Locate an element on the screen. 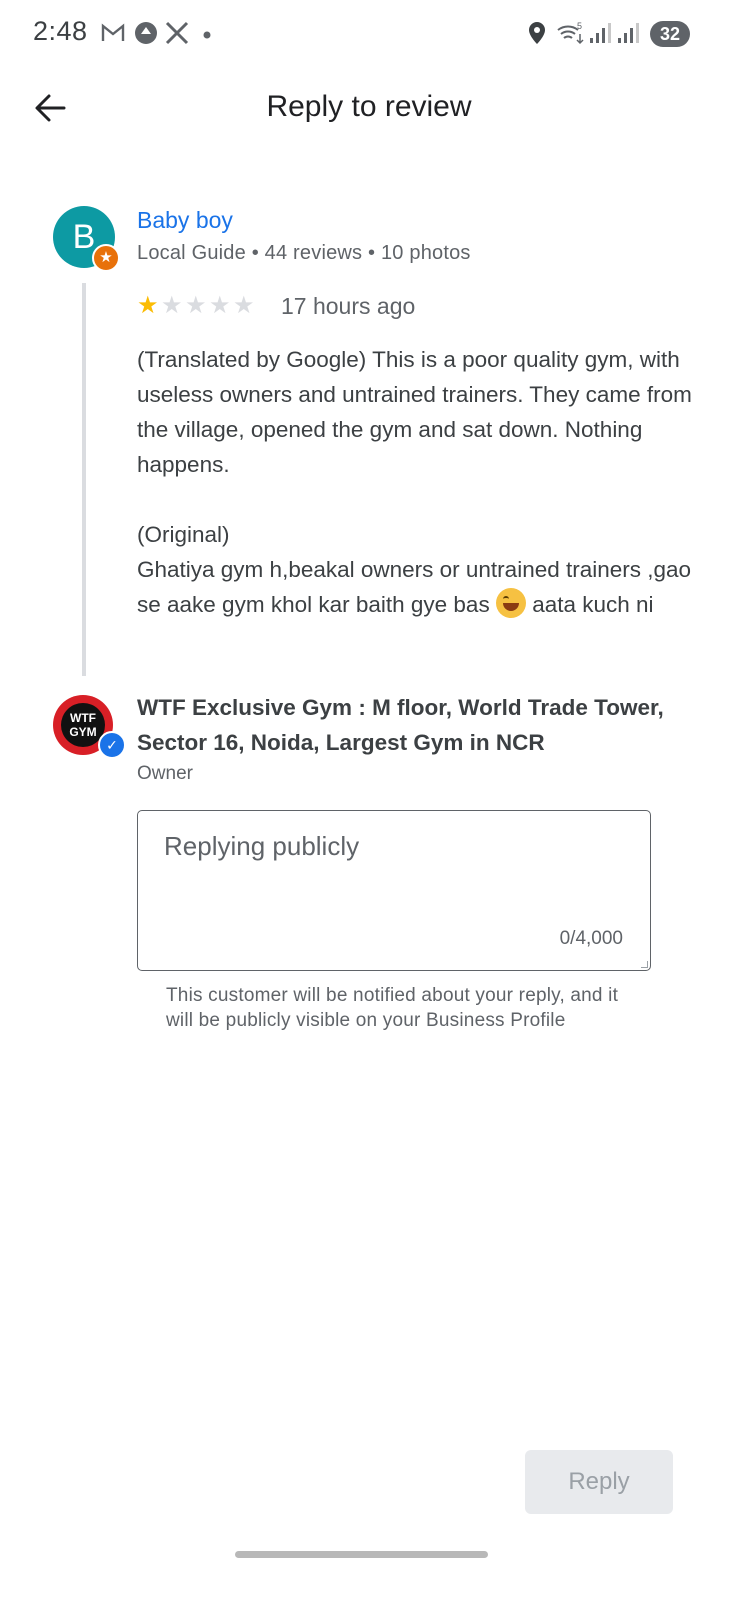  verified-check-icon: ✓ is located at coordinates (112, 745).